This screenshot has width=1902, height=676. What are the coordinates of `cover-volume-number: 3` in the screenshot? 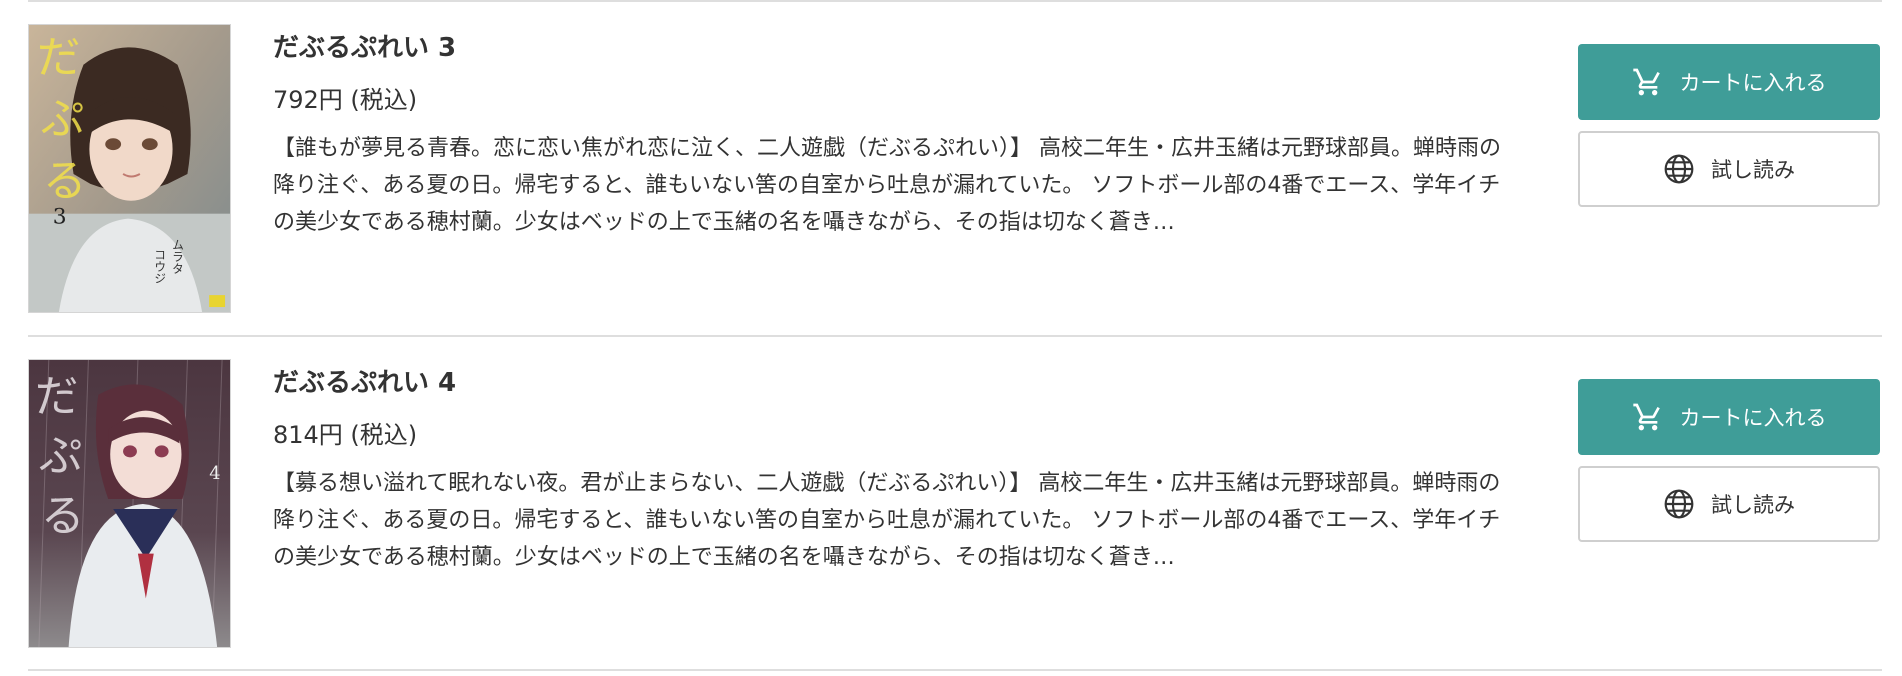 It's located at (60, 217).